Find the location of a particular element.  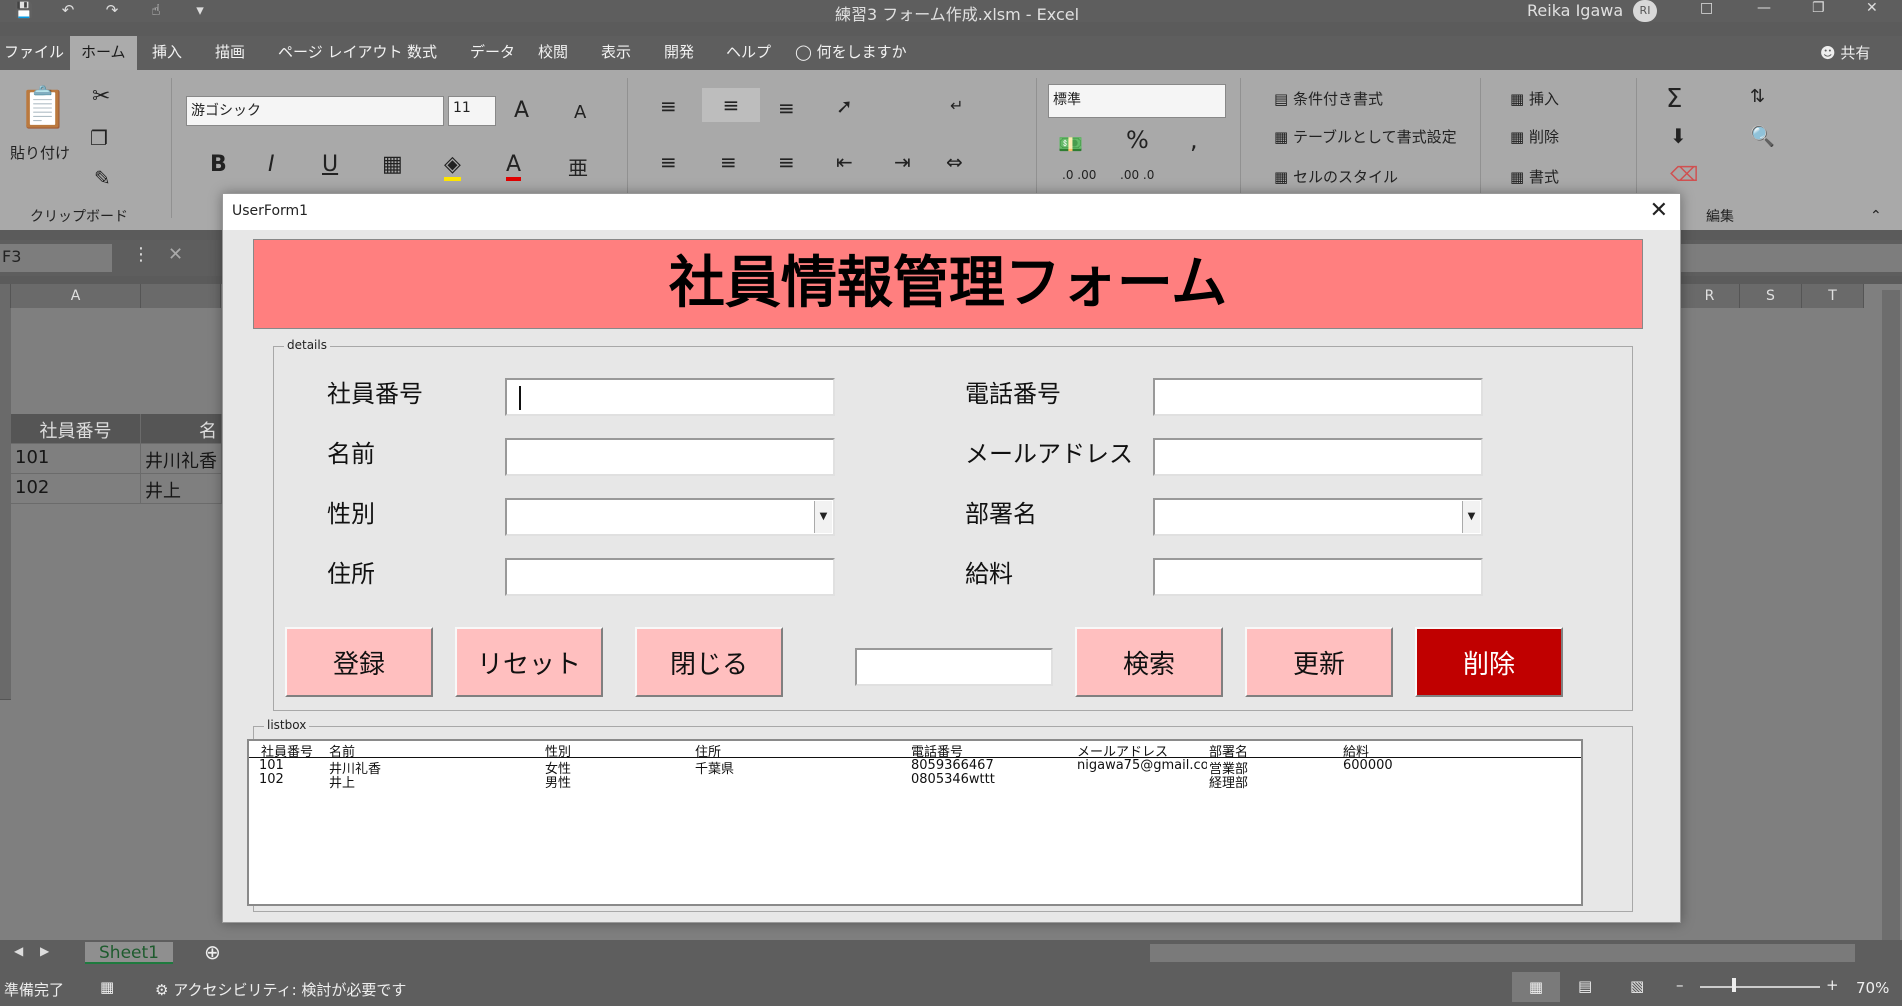

column-header: A is located at coordinates (76, 296).